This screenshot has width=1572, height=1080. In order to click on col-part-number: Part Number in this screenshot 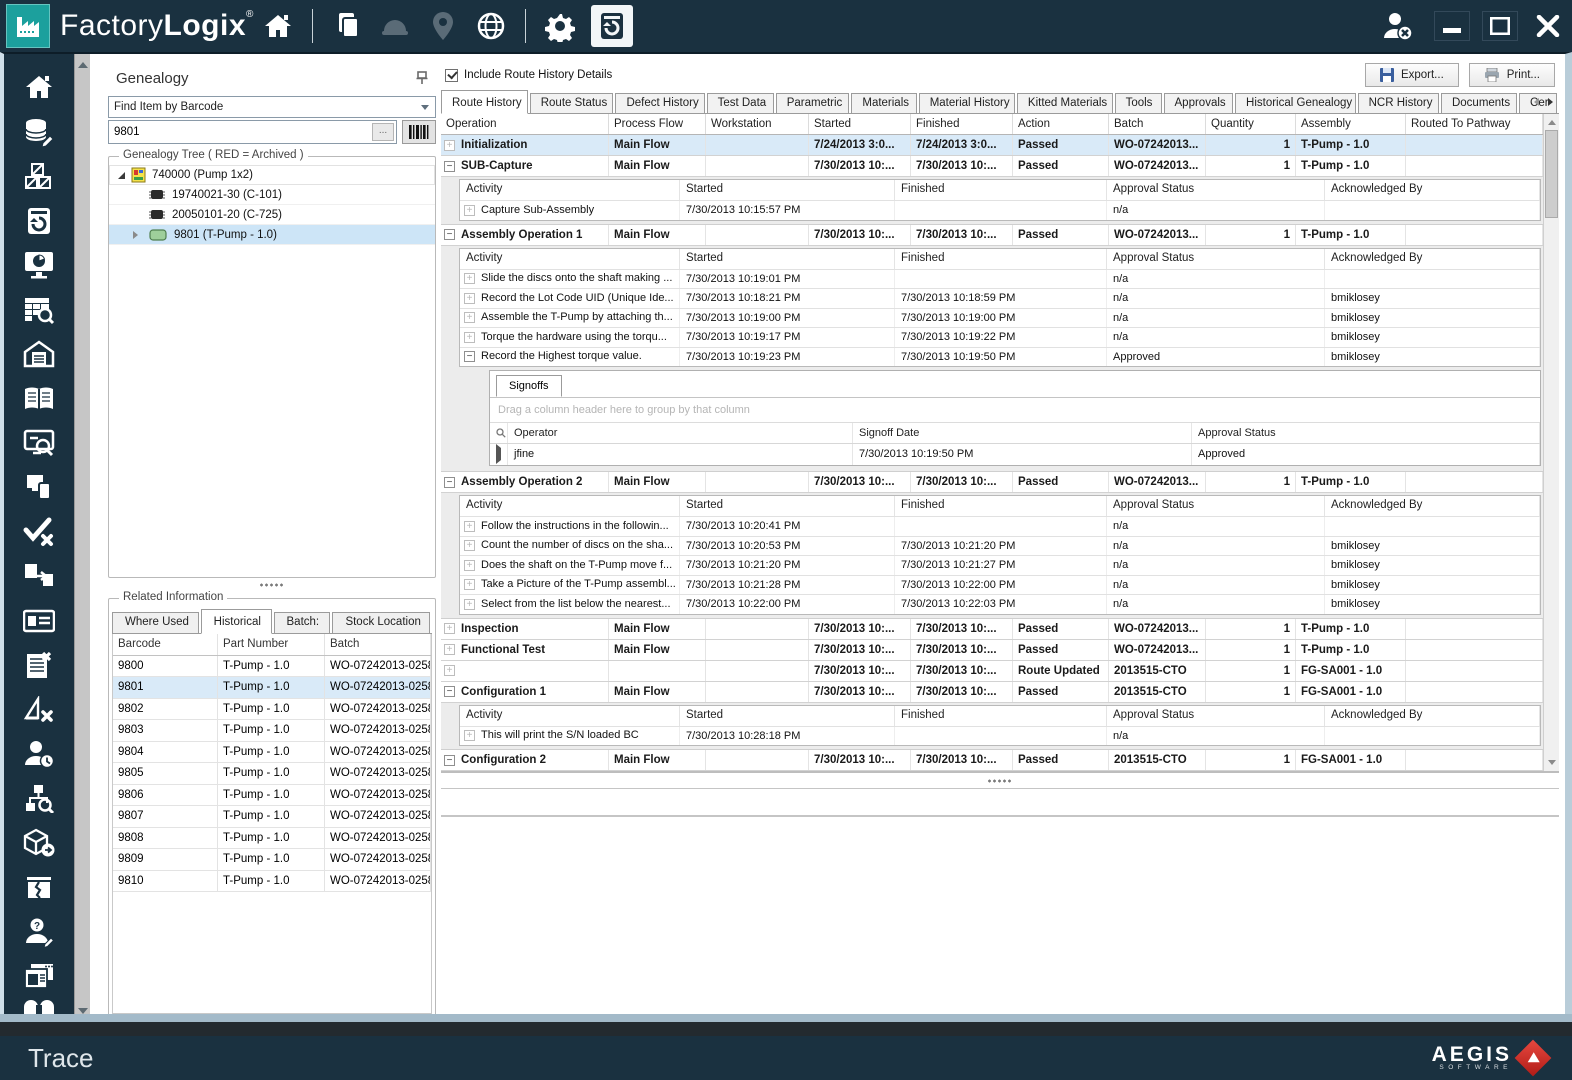, I will do `click(271, 644)`.